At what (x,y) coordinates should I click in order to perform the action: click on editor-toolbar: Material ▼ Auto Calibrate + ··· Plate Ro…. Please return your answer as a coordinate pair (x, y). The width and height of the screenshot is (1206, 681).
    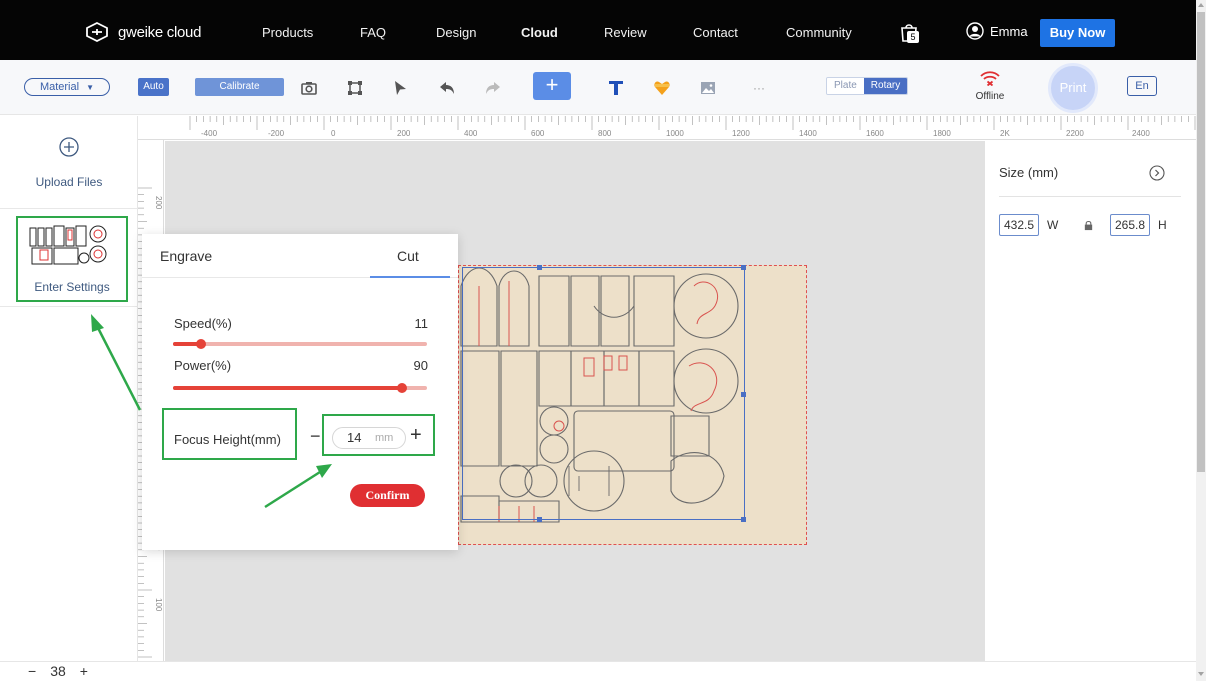
    Looking at the image, I should click on (598, 87).